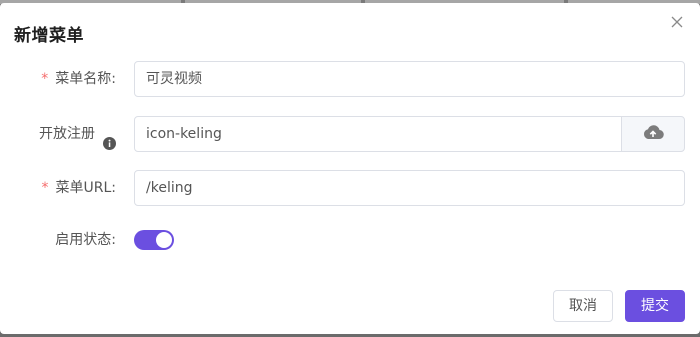  I want to click on switch-knob, so click(164, 240).